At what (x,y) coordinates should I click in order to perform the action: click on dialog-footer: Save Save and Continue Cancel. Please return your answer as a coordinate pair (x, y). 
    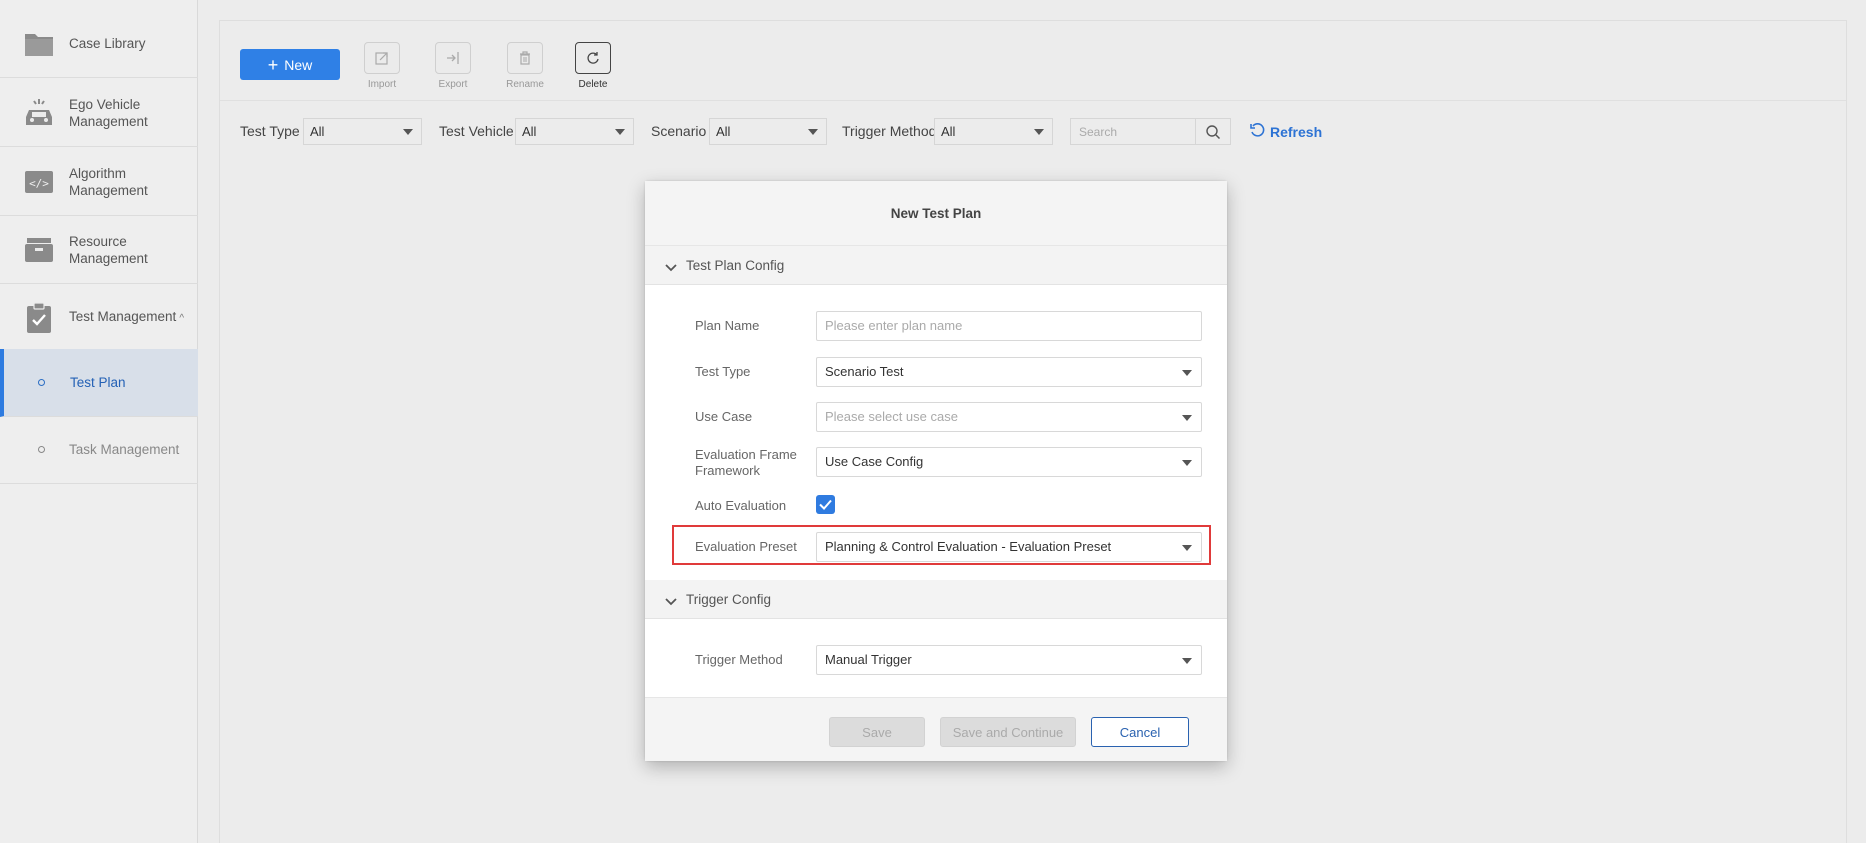
    Looking at the image, I should click on (936, 729).